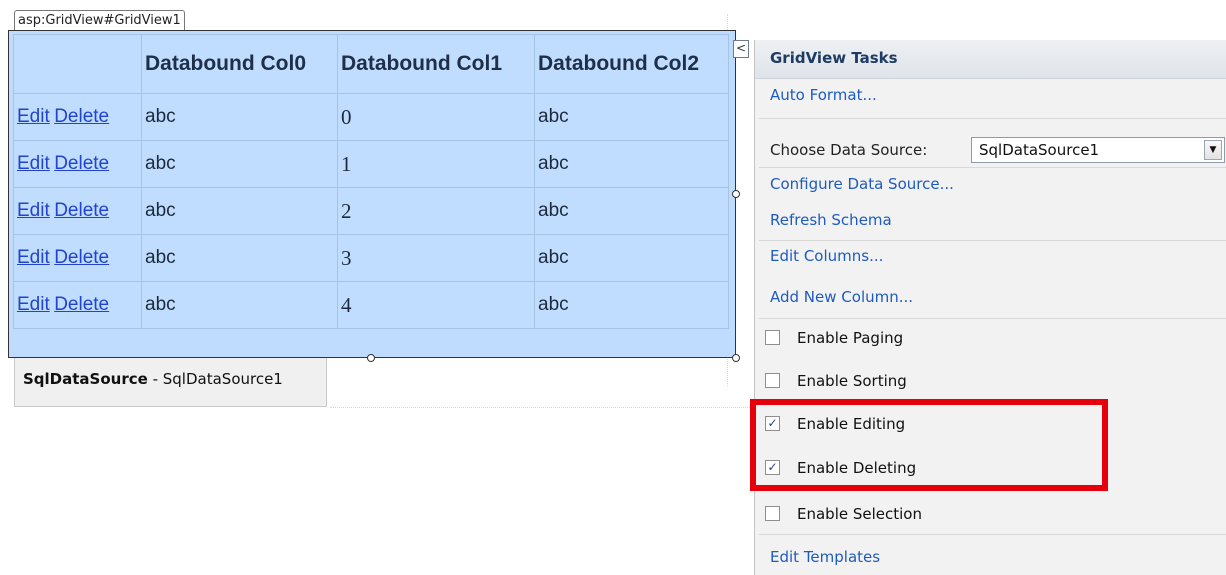 The image size is (1226, 575). I want to click on resize-handle-right, so click(736, 194).